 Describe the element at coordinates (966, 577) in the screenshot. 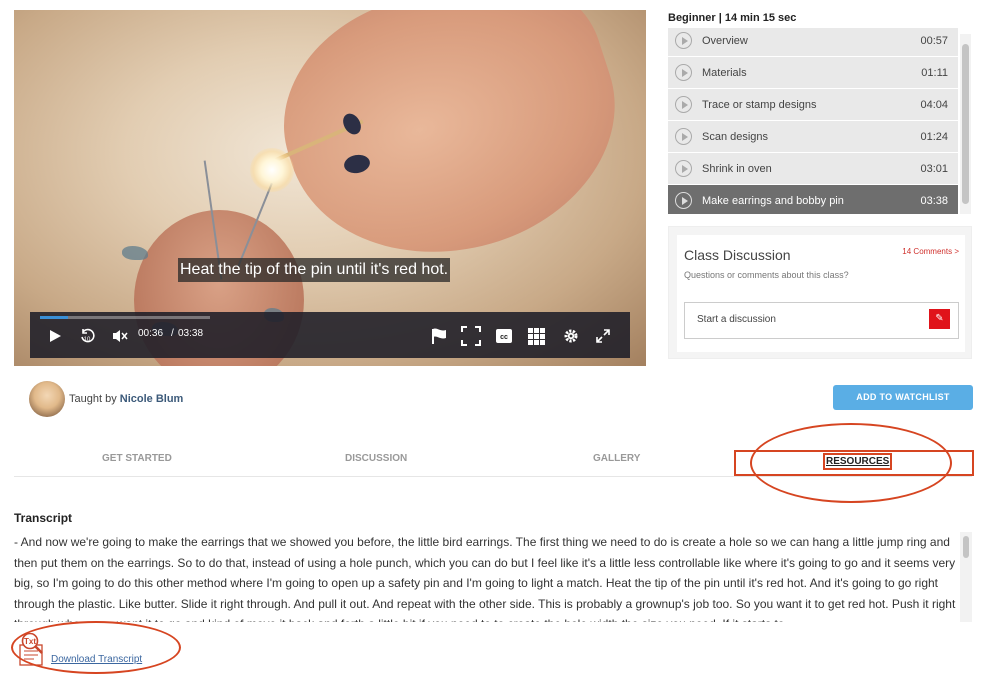

I see `transcript-scrollbar` at that location.